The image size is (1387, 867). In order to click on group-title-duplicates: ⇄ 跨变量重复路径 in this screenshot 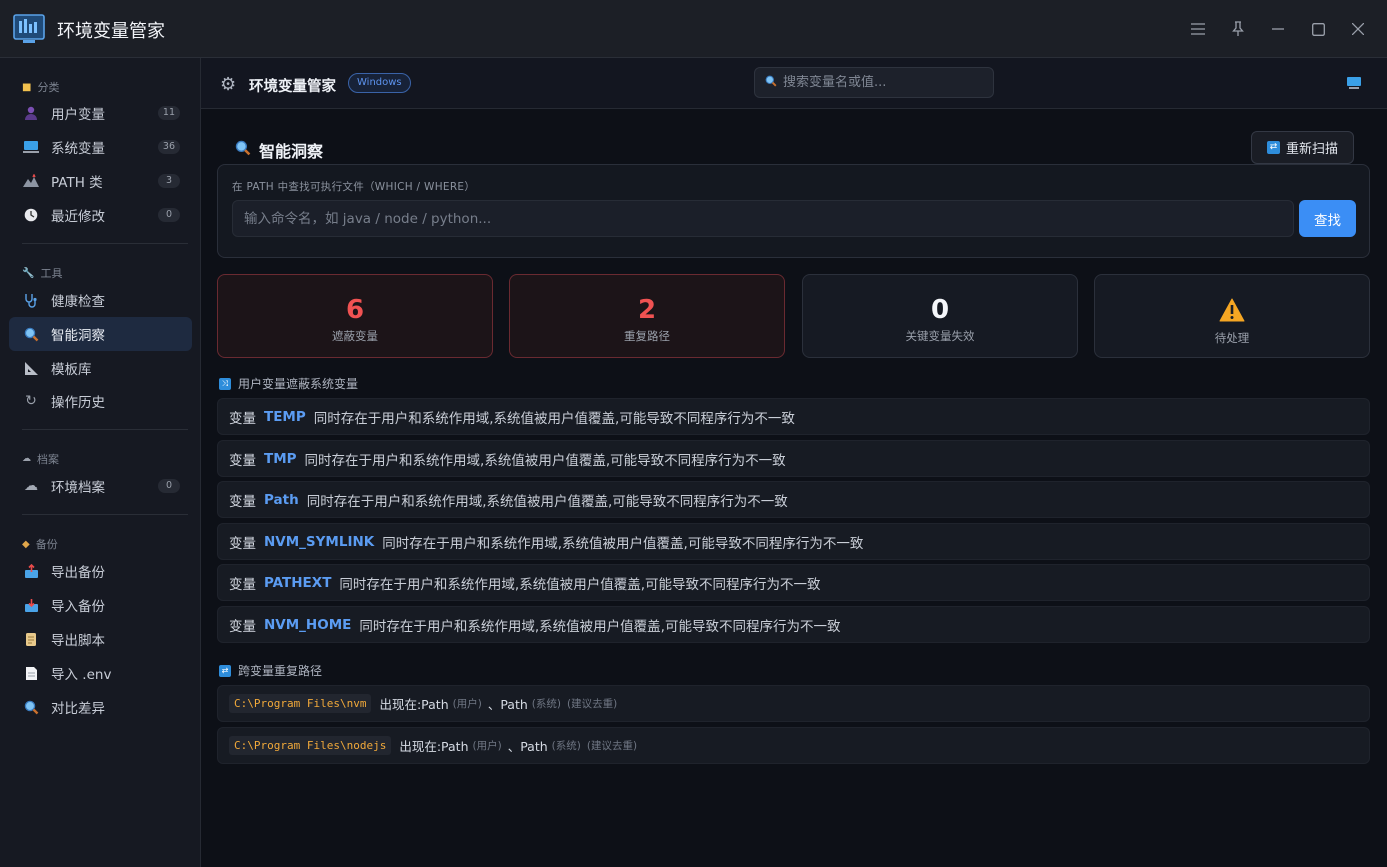, I will do `click(270, 670)`.